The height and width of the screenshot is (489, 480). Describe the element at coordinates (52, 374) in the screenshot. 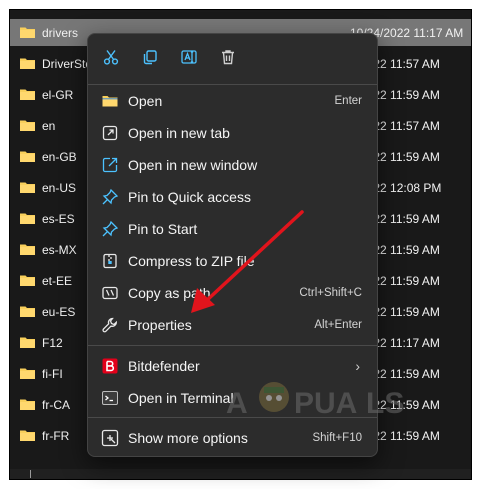

I see `file-name: fi-FI` at that location.